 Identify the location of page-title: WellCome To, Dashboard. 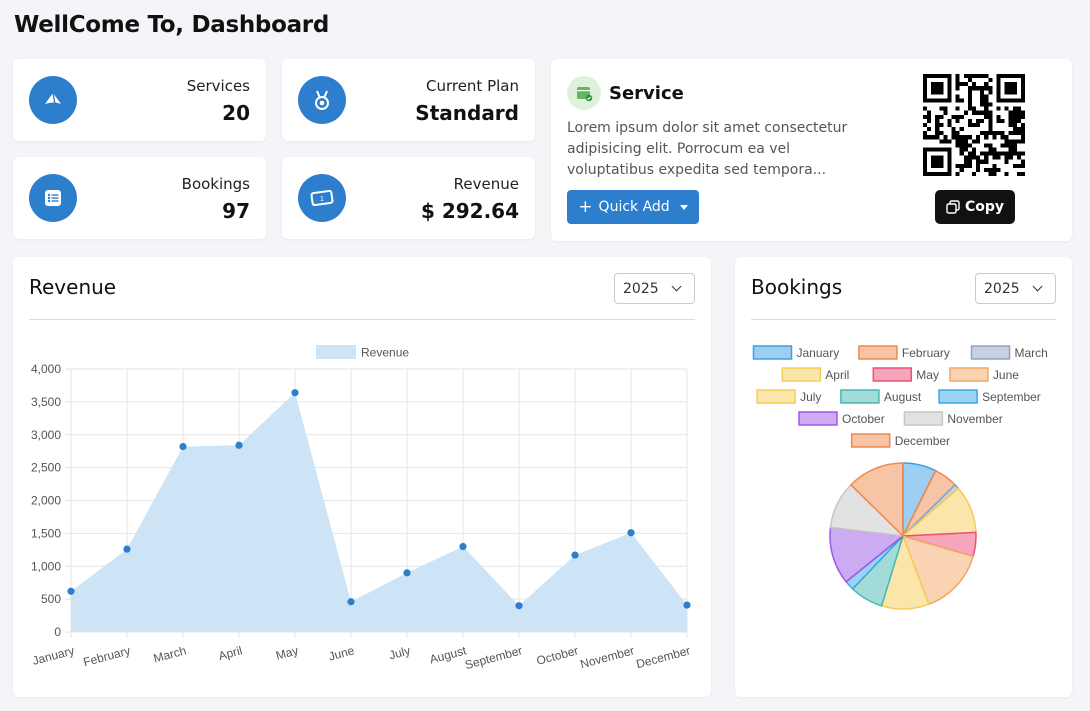
(172, 25).